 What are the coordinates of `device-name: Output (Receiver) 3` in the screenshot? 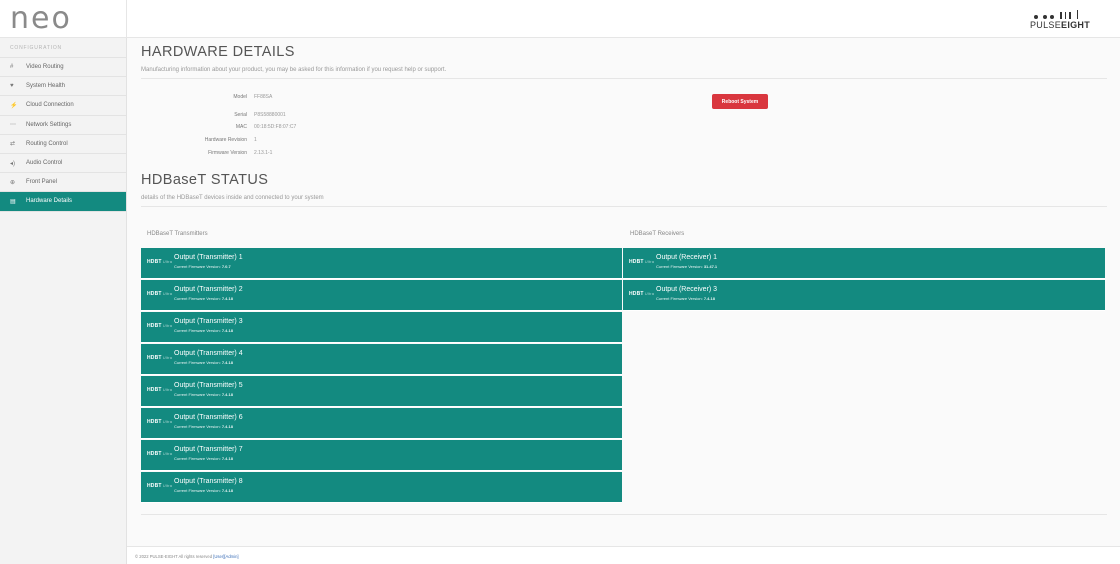 It's located at (687, 289).